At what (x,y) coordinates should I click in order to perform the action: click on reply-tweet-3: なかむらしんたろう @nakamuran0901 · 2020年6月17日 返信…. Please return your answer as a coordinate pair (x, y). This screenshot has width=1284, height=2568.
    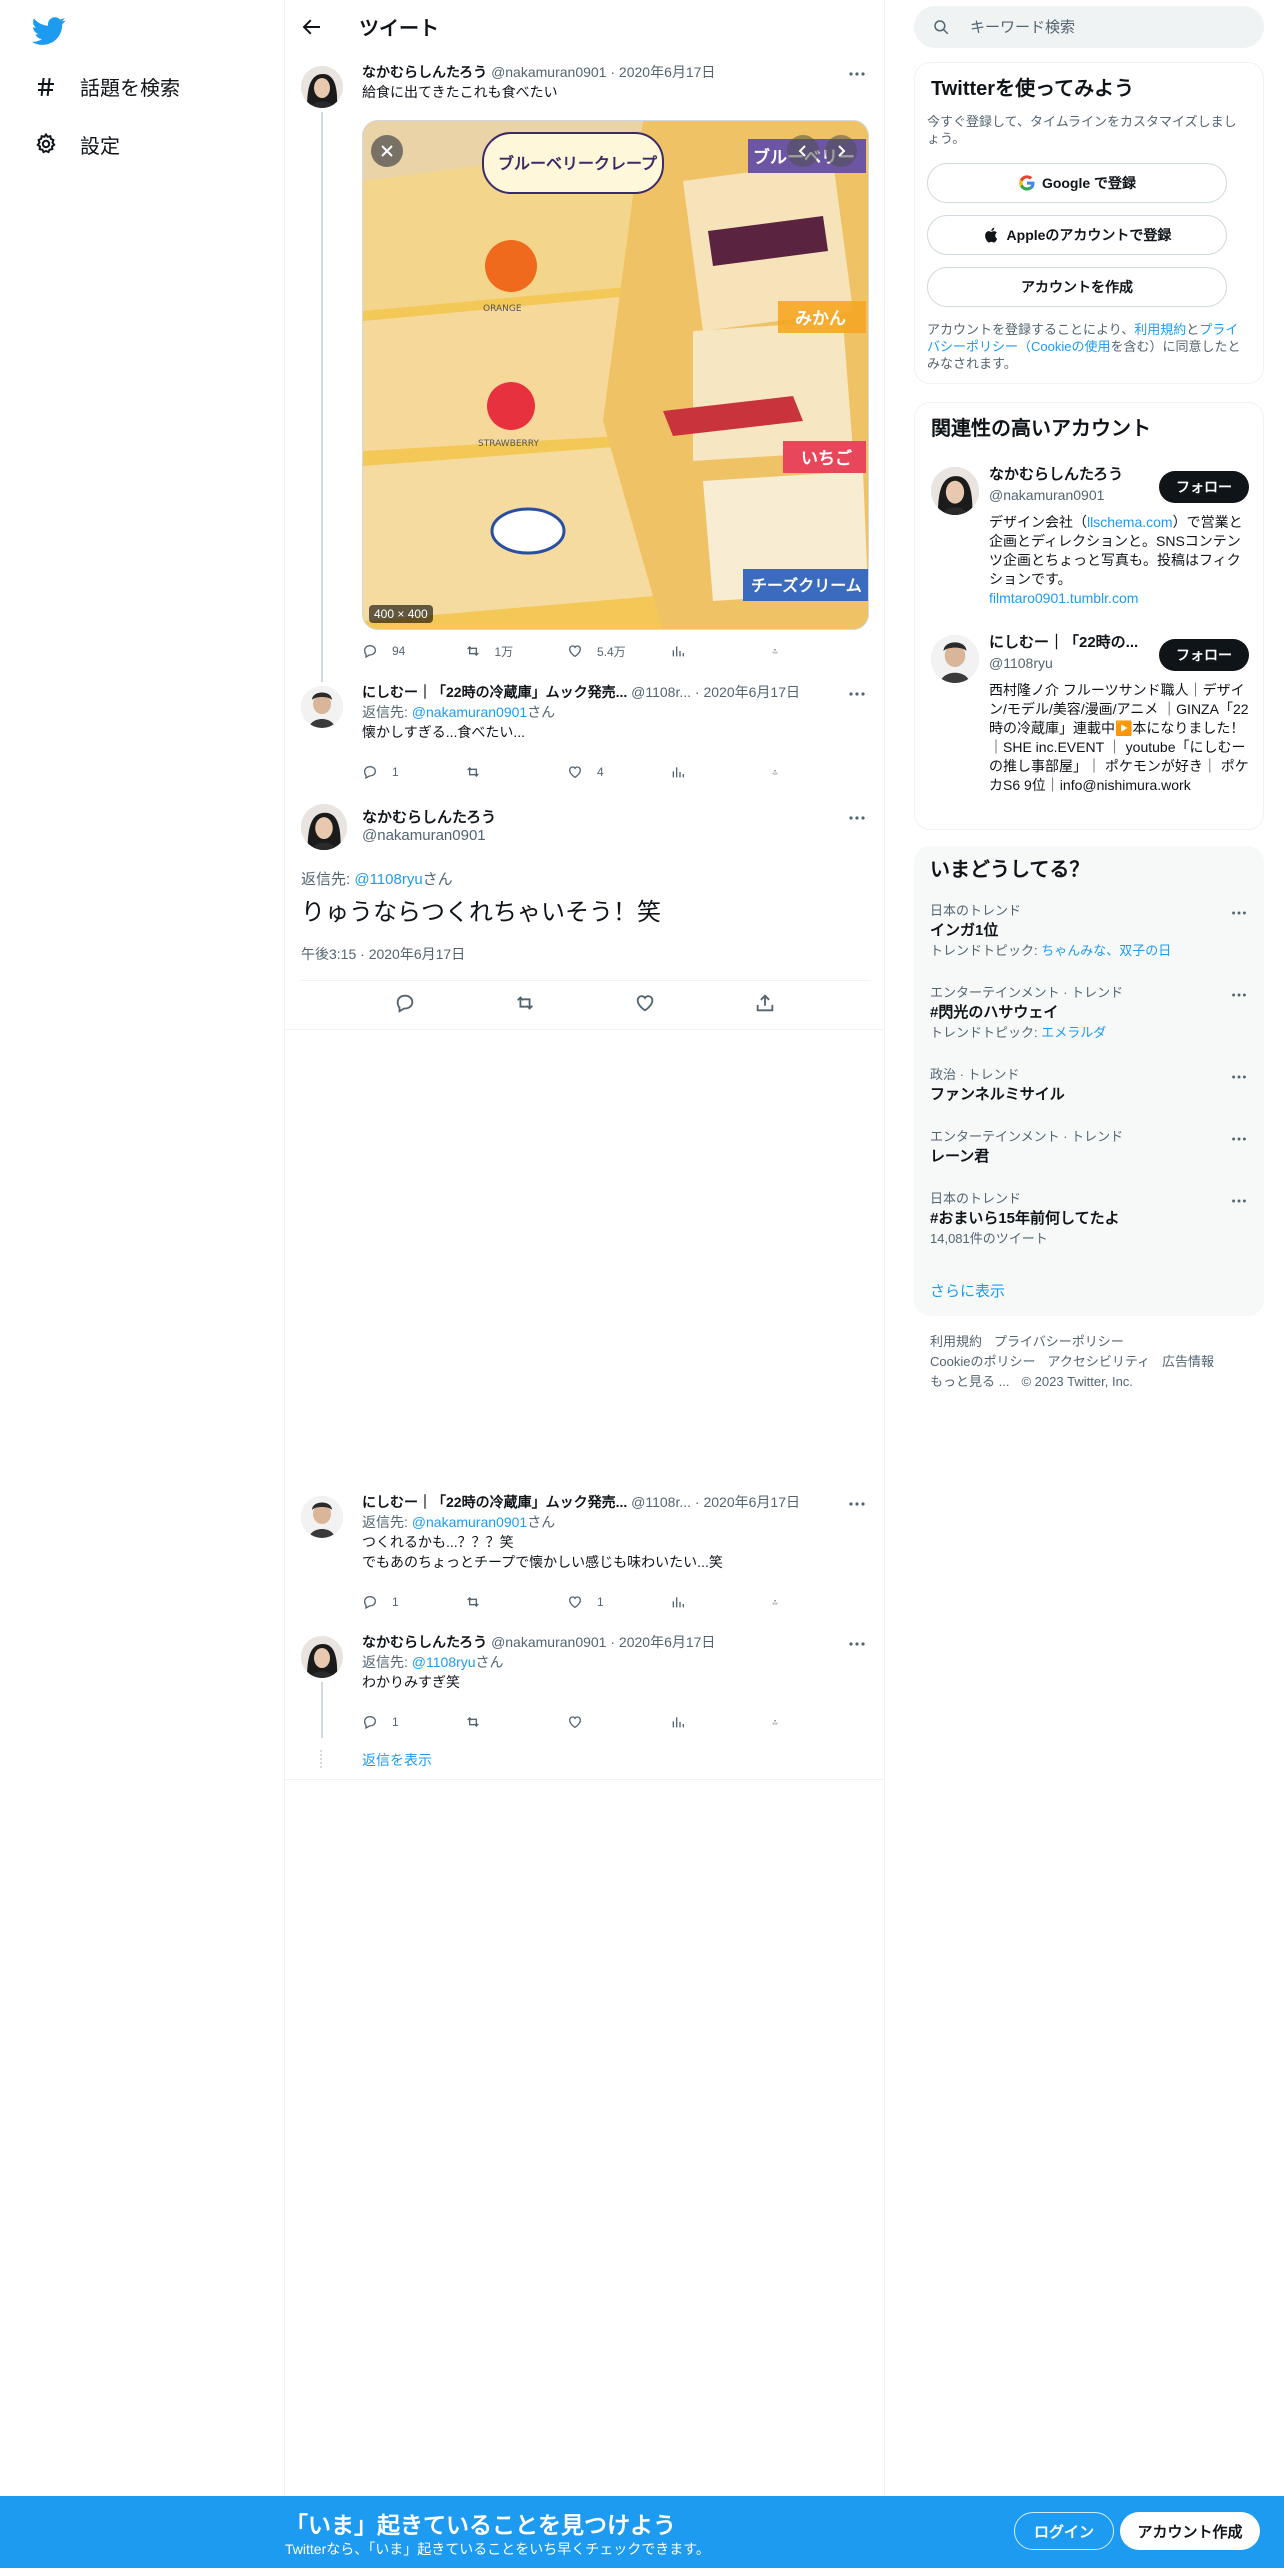
    Looking at the image, I should click on (585, 1706).